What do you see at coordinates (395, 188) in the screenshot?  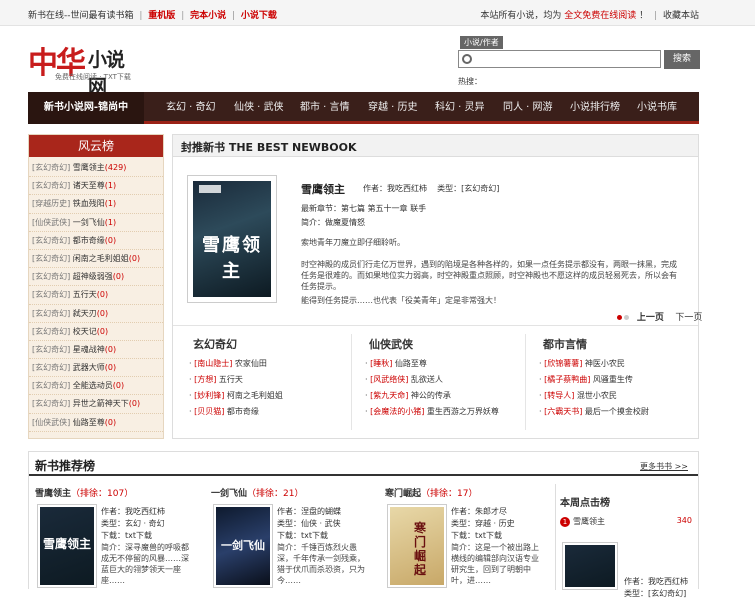 I see `featured-author: 作者：我吃西红柿` at bounding box center [395, 188].